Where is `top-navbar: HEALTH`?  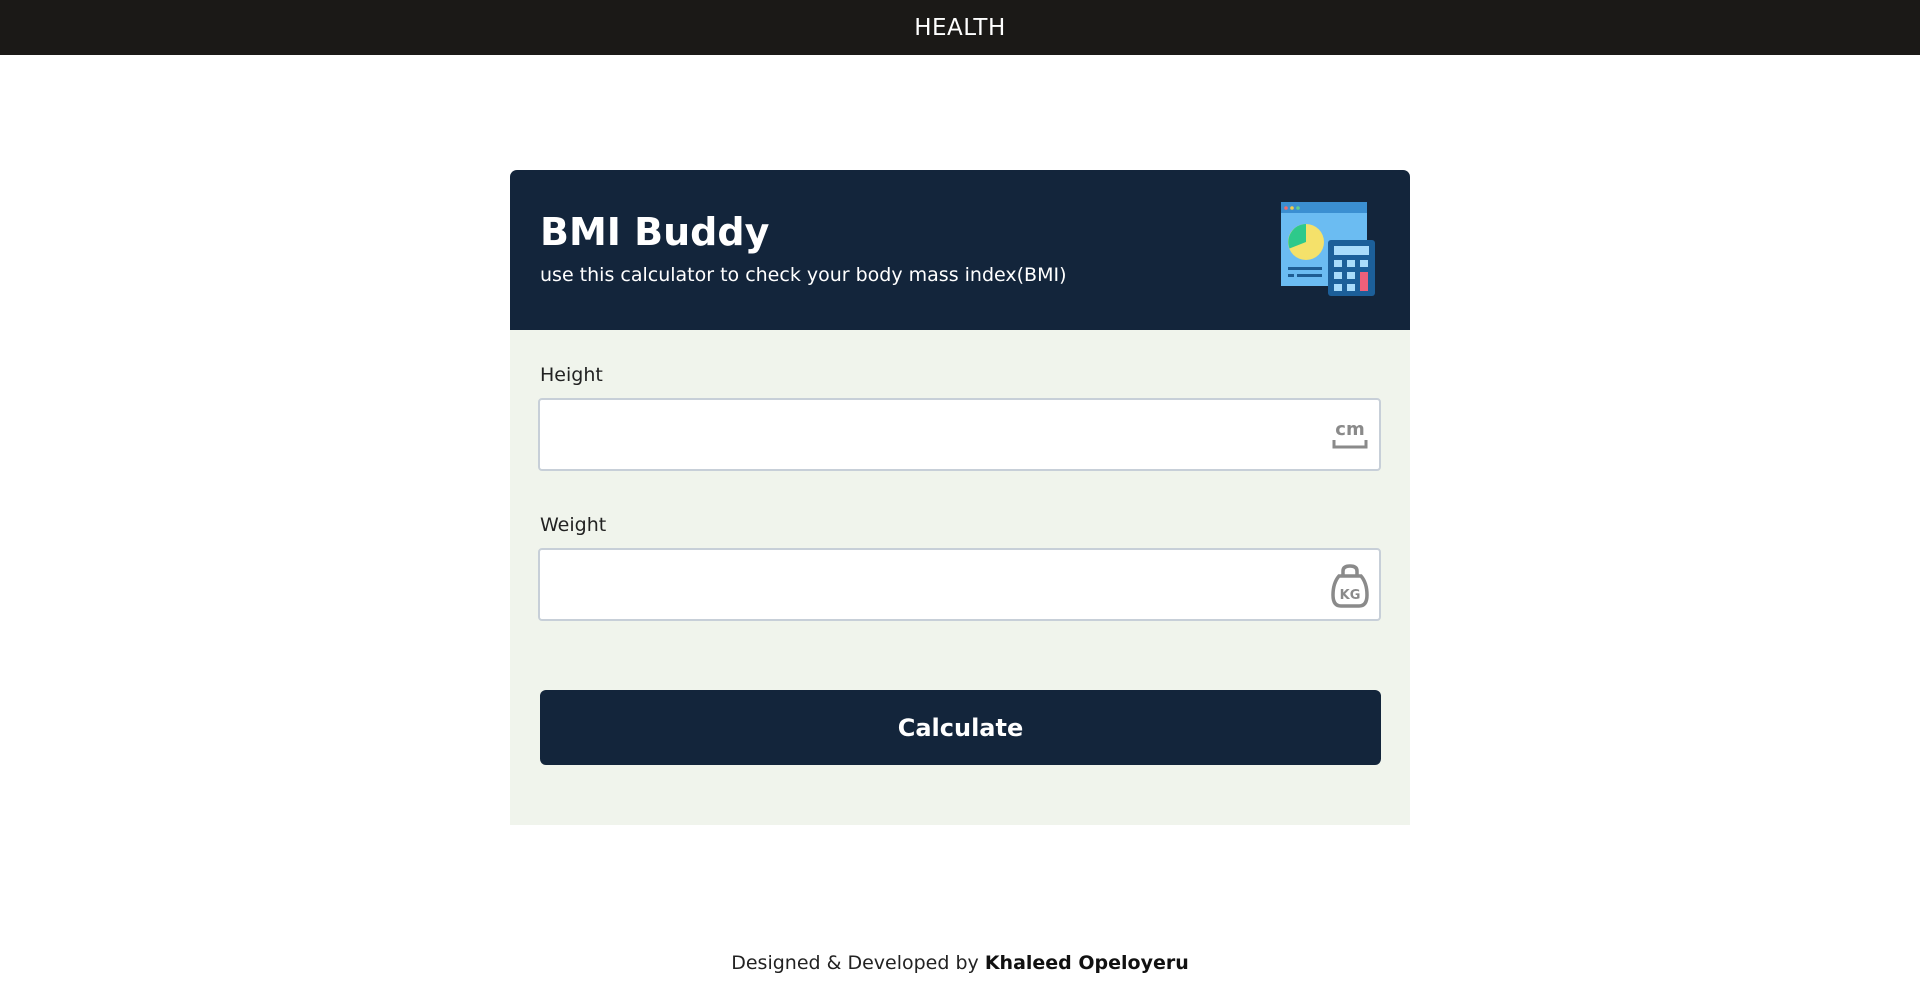
top-navbar: HEALTH is located at coordinates (960, 27).